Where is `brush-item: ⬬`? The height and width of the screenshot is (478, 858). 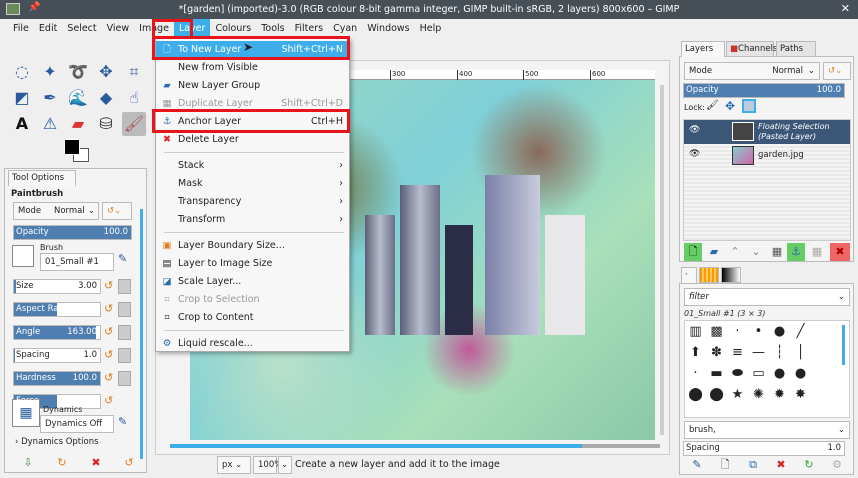 brush-item: ⬬ is located at coordinates (737, 373).